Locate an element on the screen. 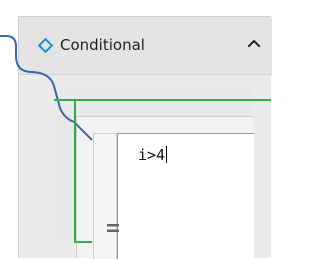 The width and height of the screenshot is (320, 259). chevron-up-icon is located at coordinates (254, 44).